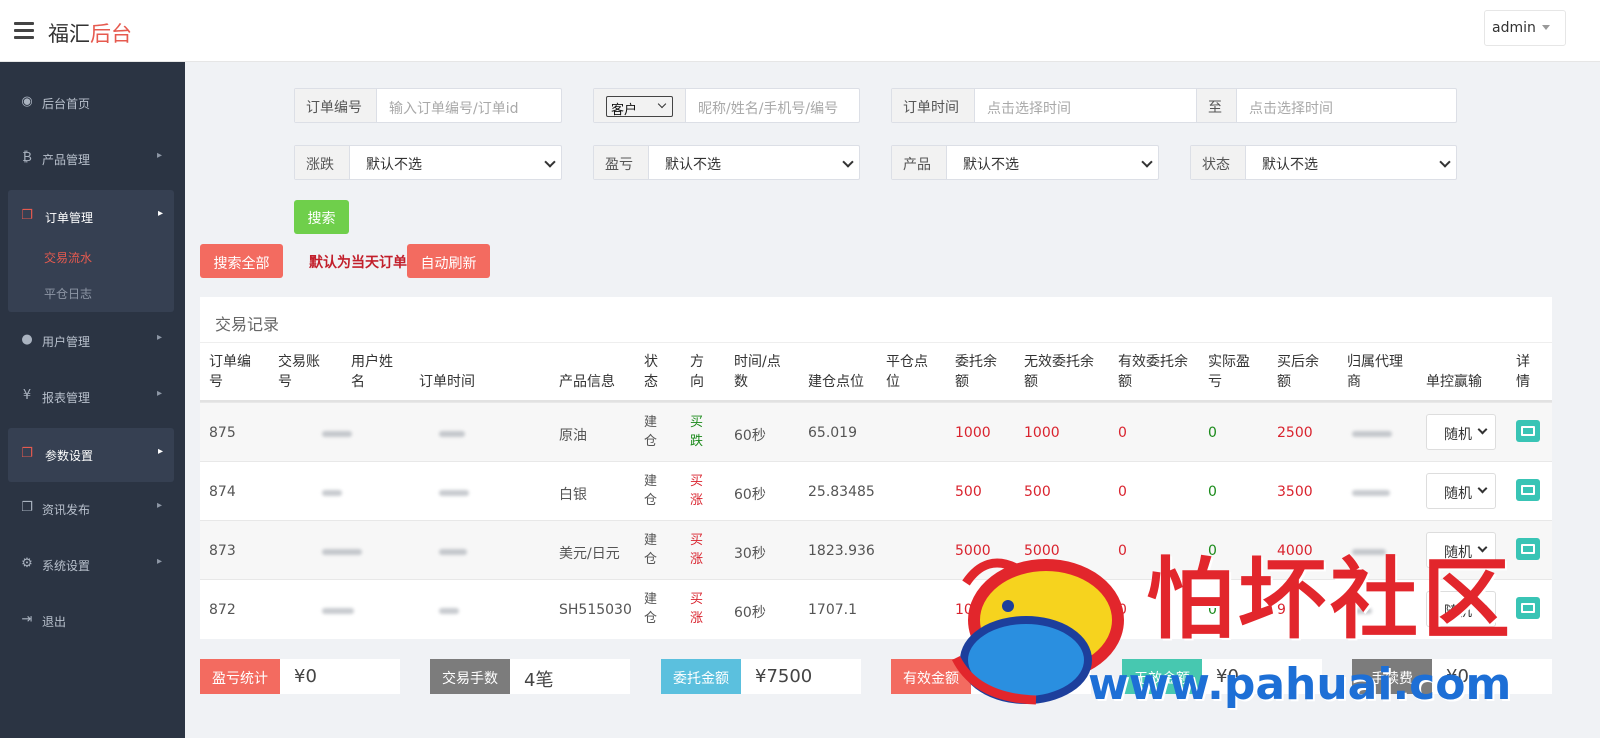 This screenshot has width=1600, height=738. What do you see at coordinates (1295, 492) in the screenshot?
I see `cell-balance: 3500` at bounding box center [1295, 492].